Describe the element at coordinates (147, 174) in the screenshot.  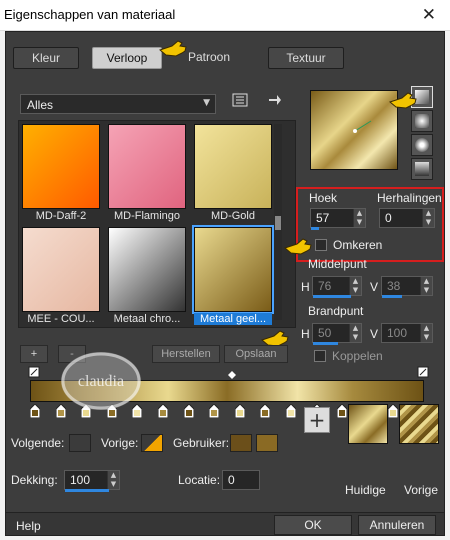
I see `gradient-swatch: MD-Flamingo` at that location.